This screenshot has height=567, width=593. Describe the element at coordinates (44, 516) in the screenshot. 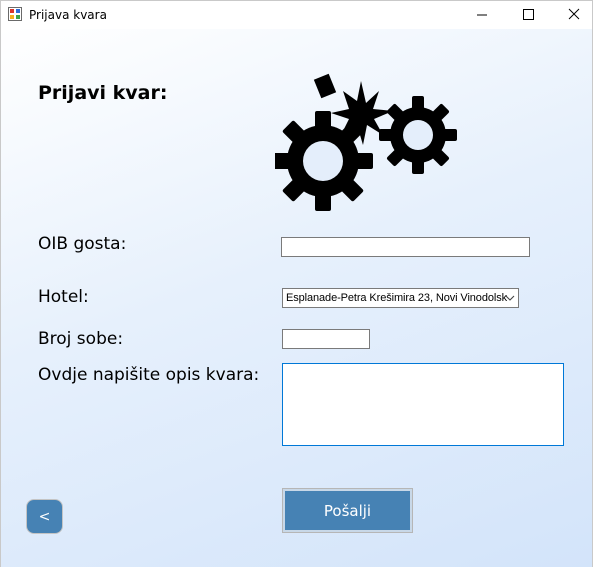

I see `back-button: <` at that location.